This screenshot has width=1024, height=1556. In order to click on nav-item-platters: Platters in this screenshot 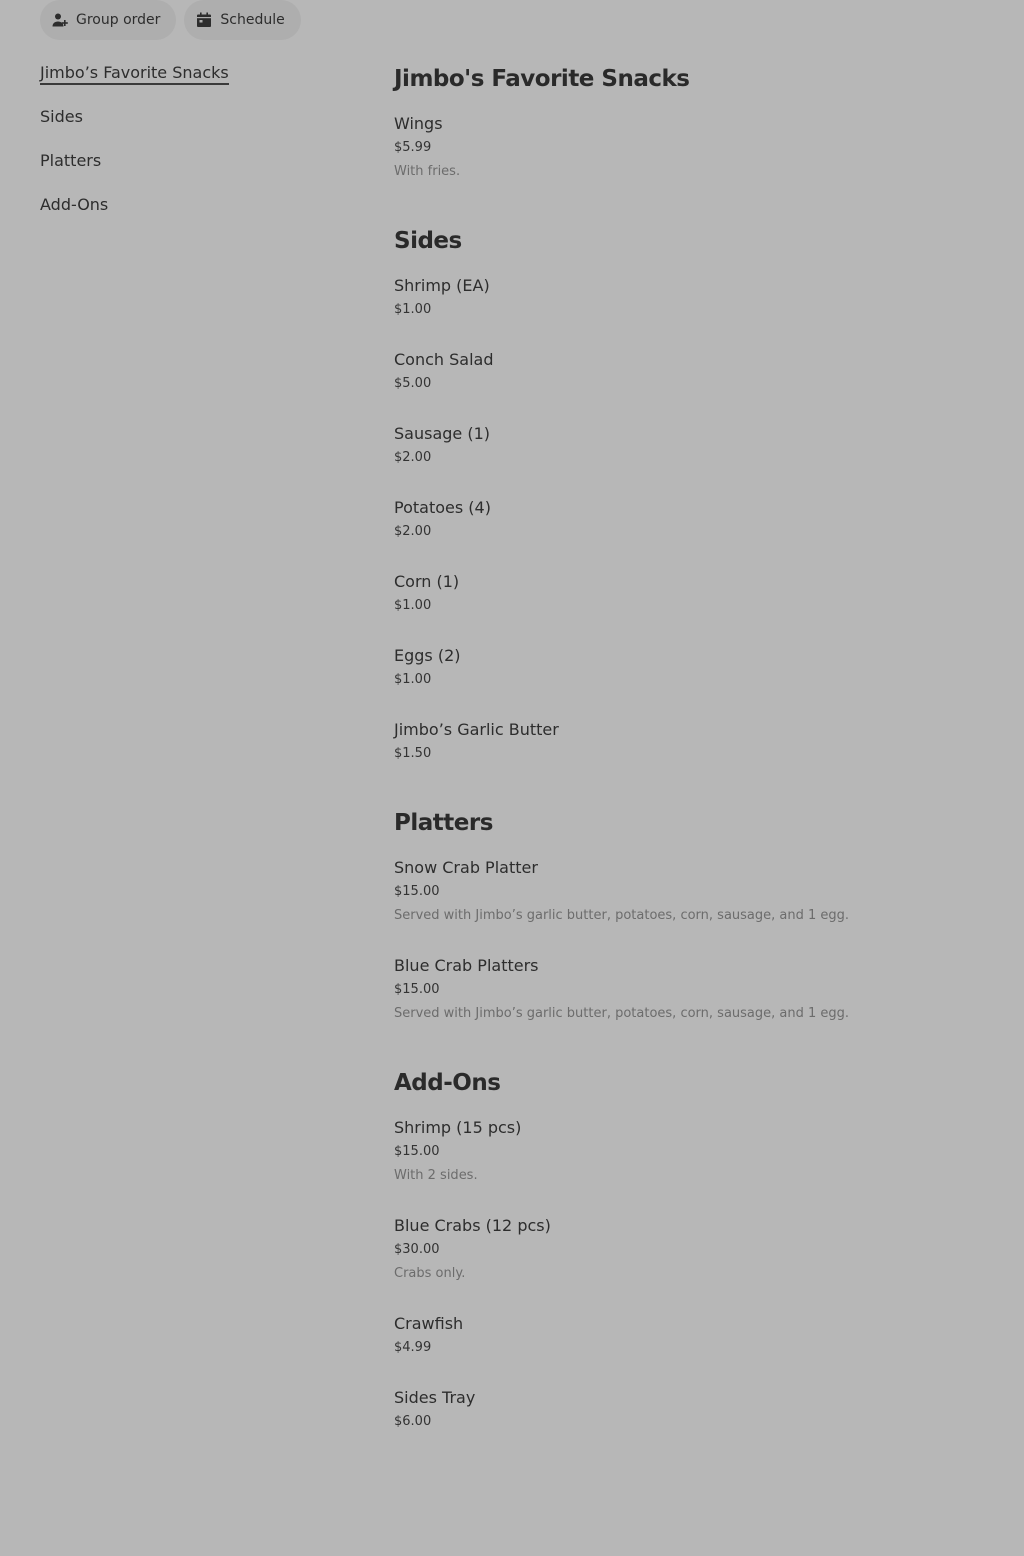, I will do `click(190, 170)`.